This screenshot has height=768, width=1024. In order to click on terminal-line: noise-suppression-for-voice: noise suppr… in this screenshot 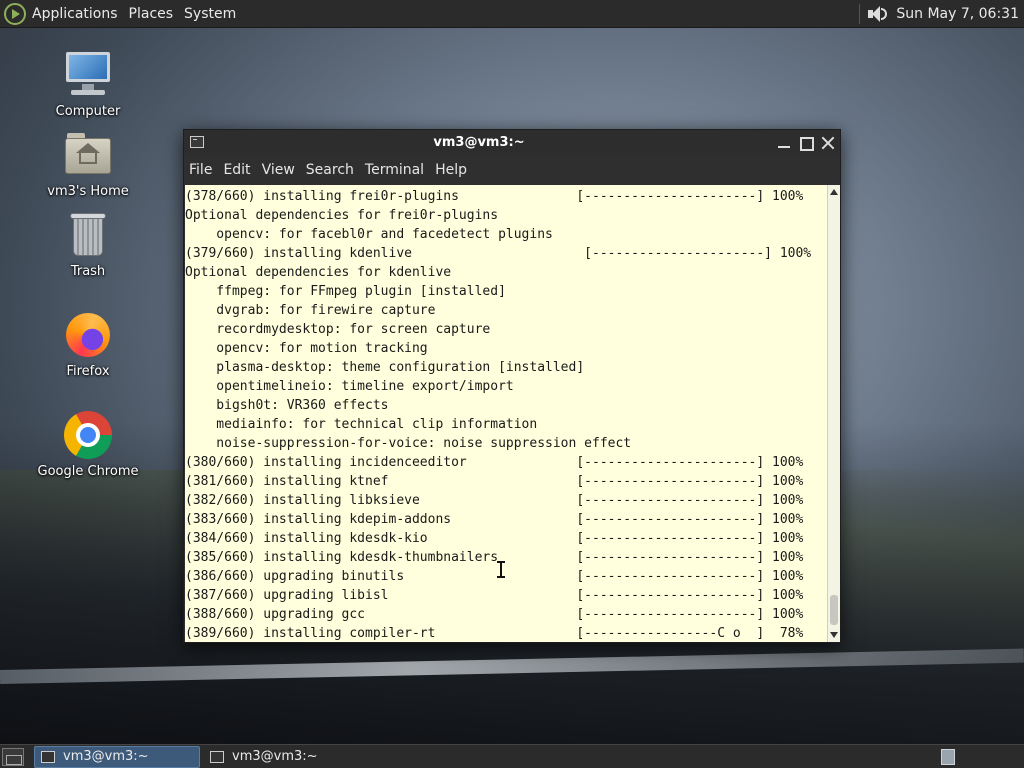, I will do `click(408, 443)`.